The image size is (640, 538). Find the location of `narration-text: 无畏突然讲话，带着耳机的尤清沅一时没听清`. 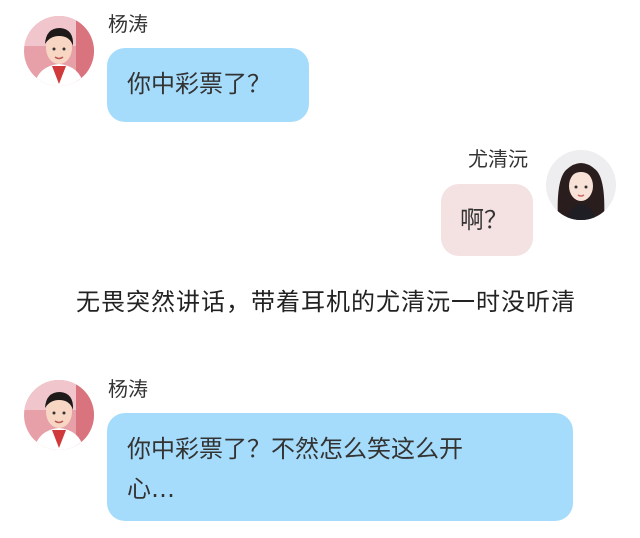

narration-text: 无畏突然讲话，带着耳机的尤清沅一时没听清 is located at coordinates (326, 302).